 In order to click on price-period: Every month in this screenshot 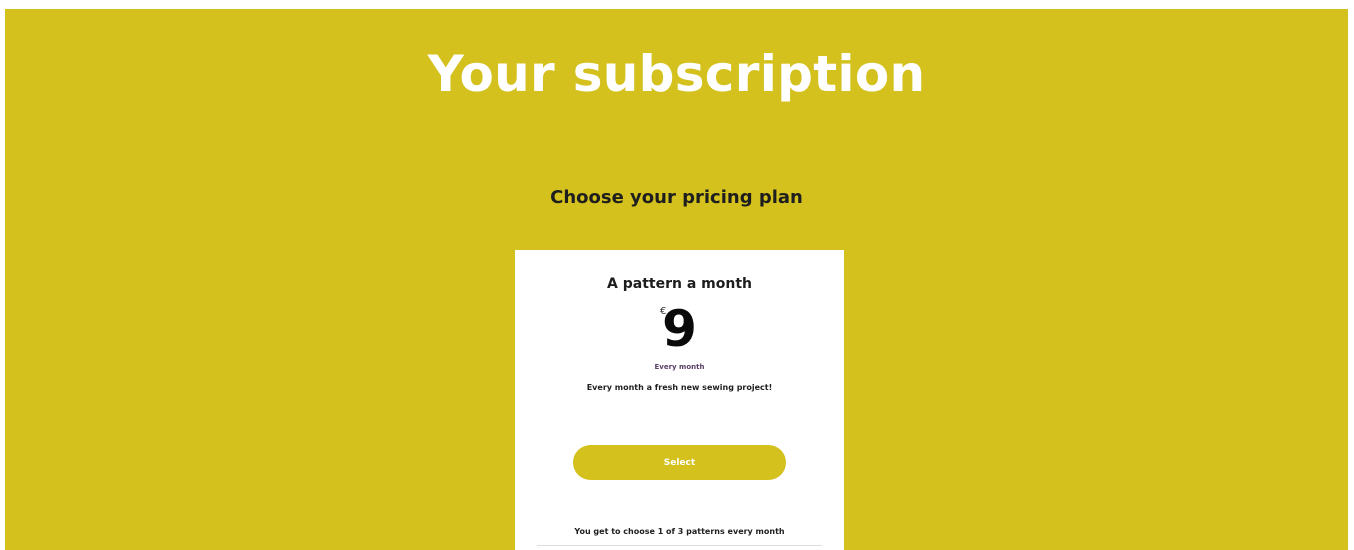, I will do `click(679, 367)`.